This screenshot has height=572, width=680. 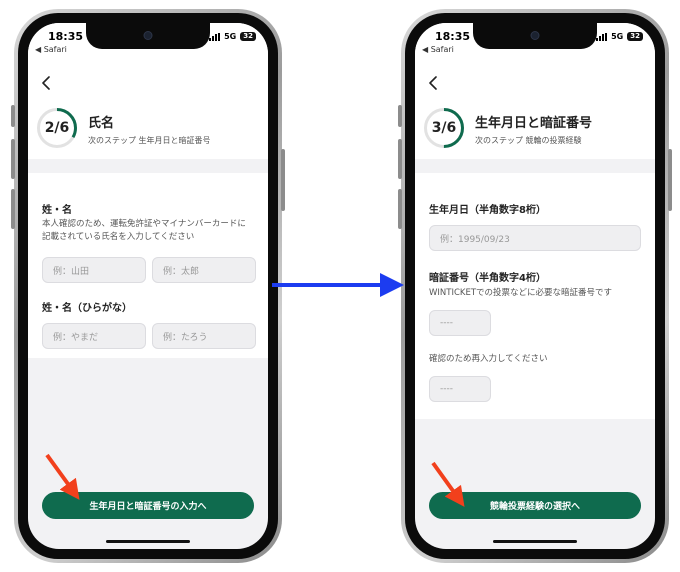 What do you see at coordinates (534, 123) in the screenshot?
I see `page-title: 生年月日と暗証番号` at bounding box center [534, 123].